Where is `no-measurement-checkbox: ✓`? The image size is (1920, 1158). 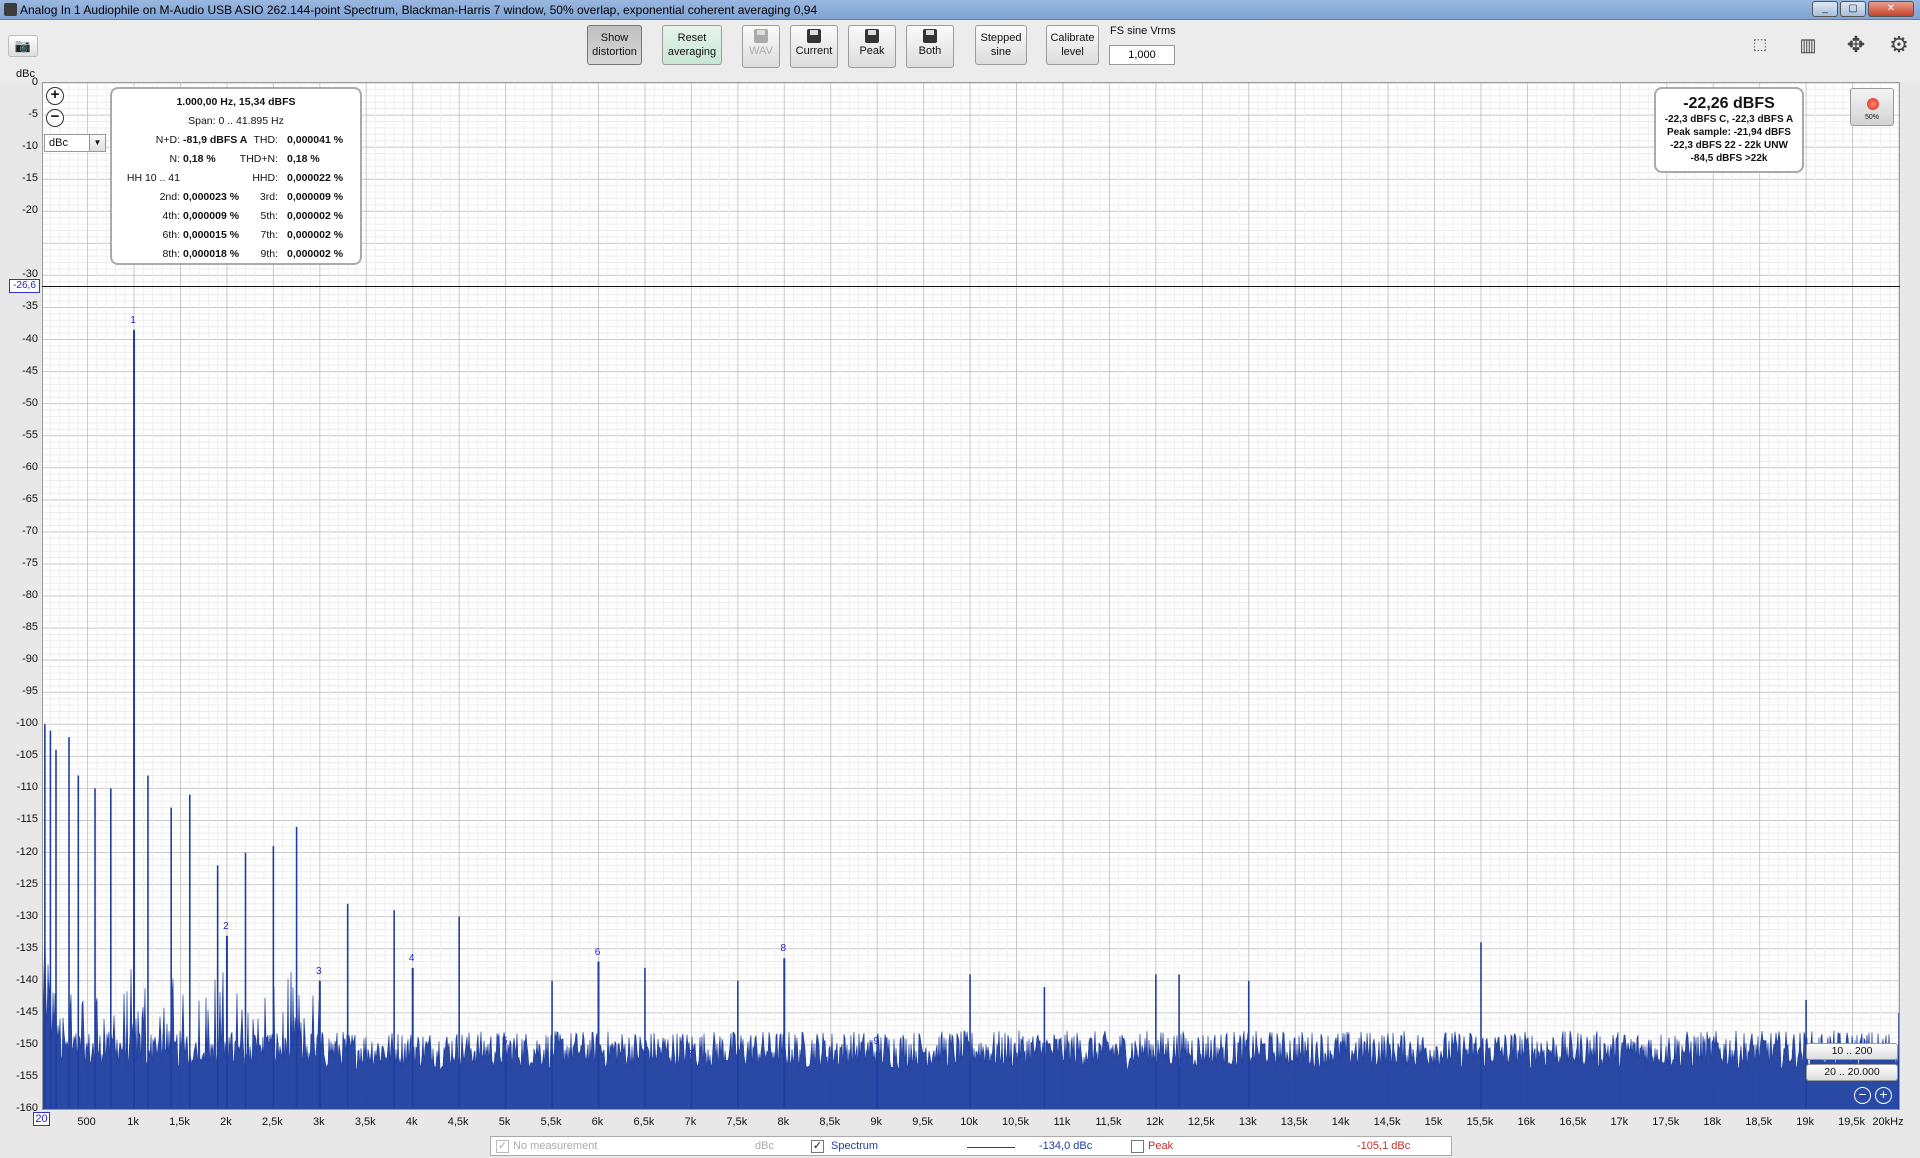
no-measurement-checkbox: ✓ is located at coordinates (502, 1146).